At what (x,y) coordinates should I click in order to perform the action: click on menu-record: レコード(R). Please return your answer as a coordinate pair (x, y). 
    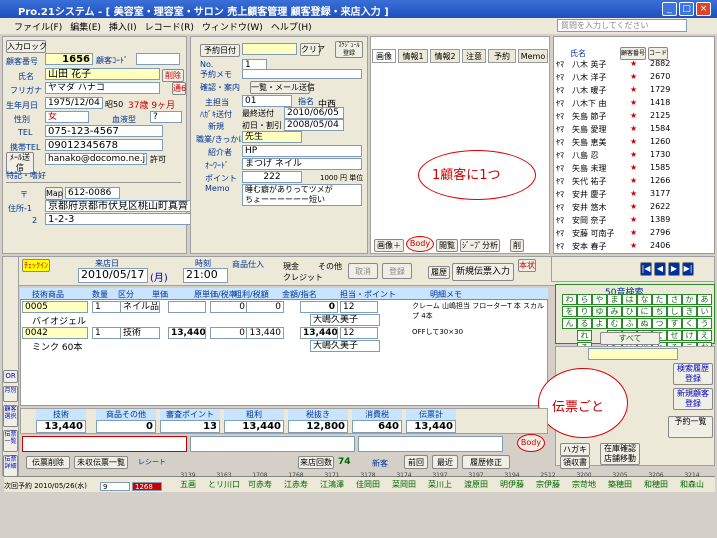
    Looking at the image, I should click on (169, 26).